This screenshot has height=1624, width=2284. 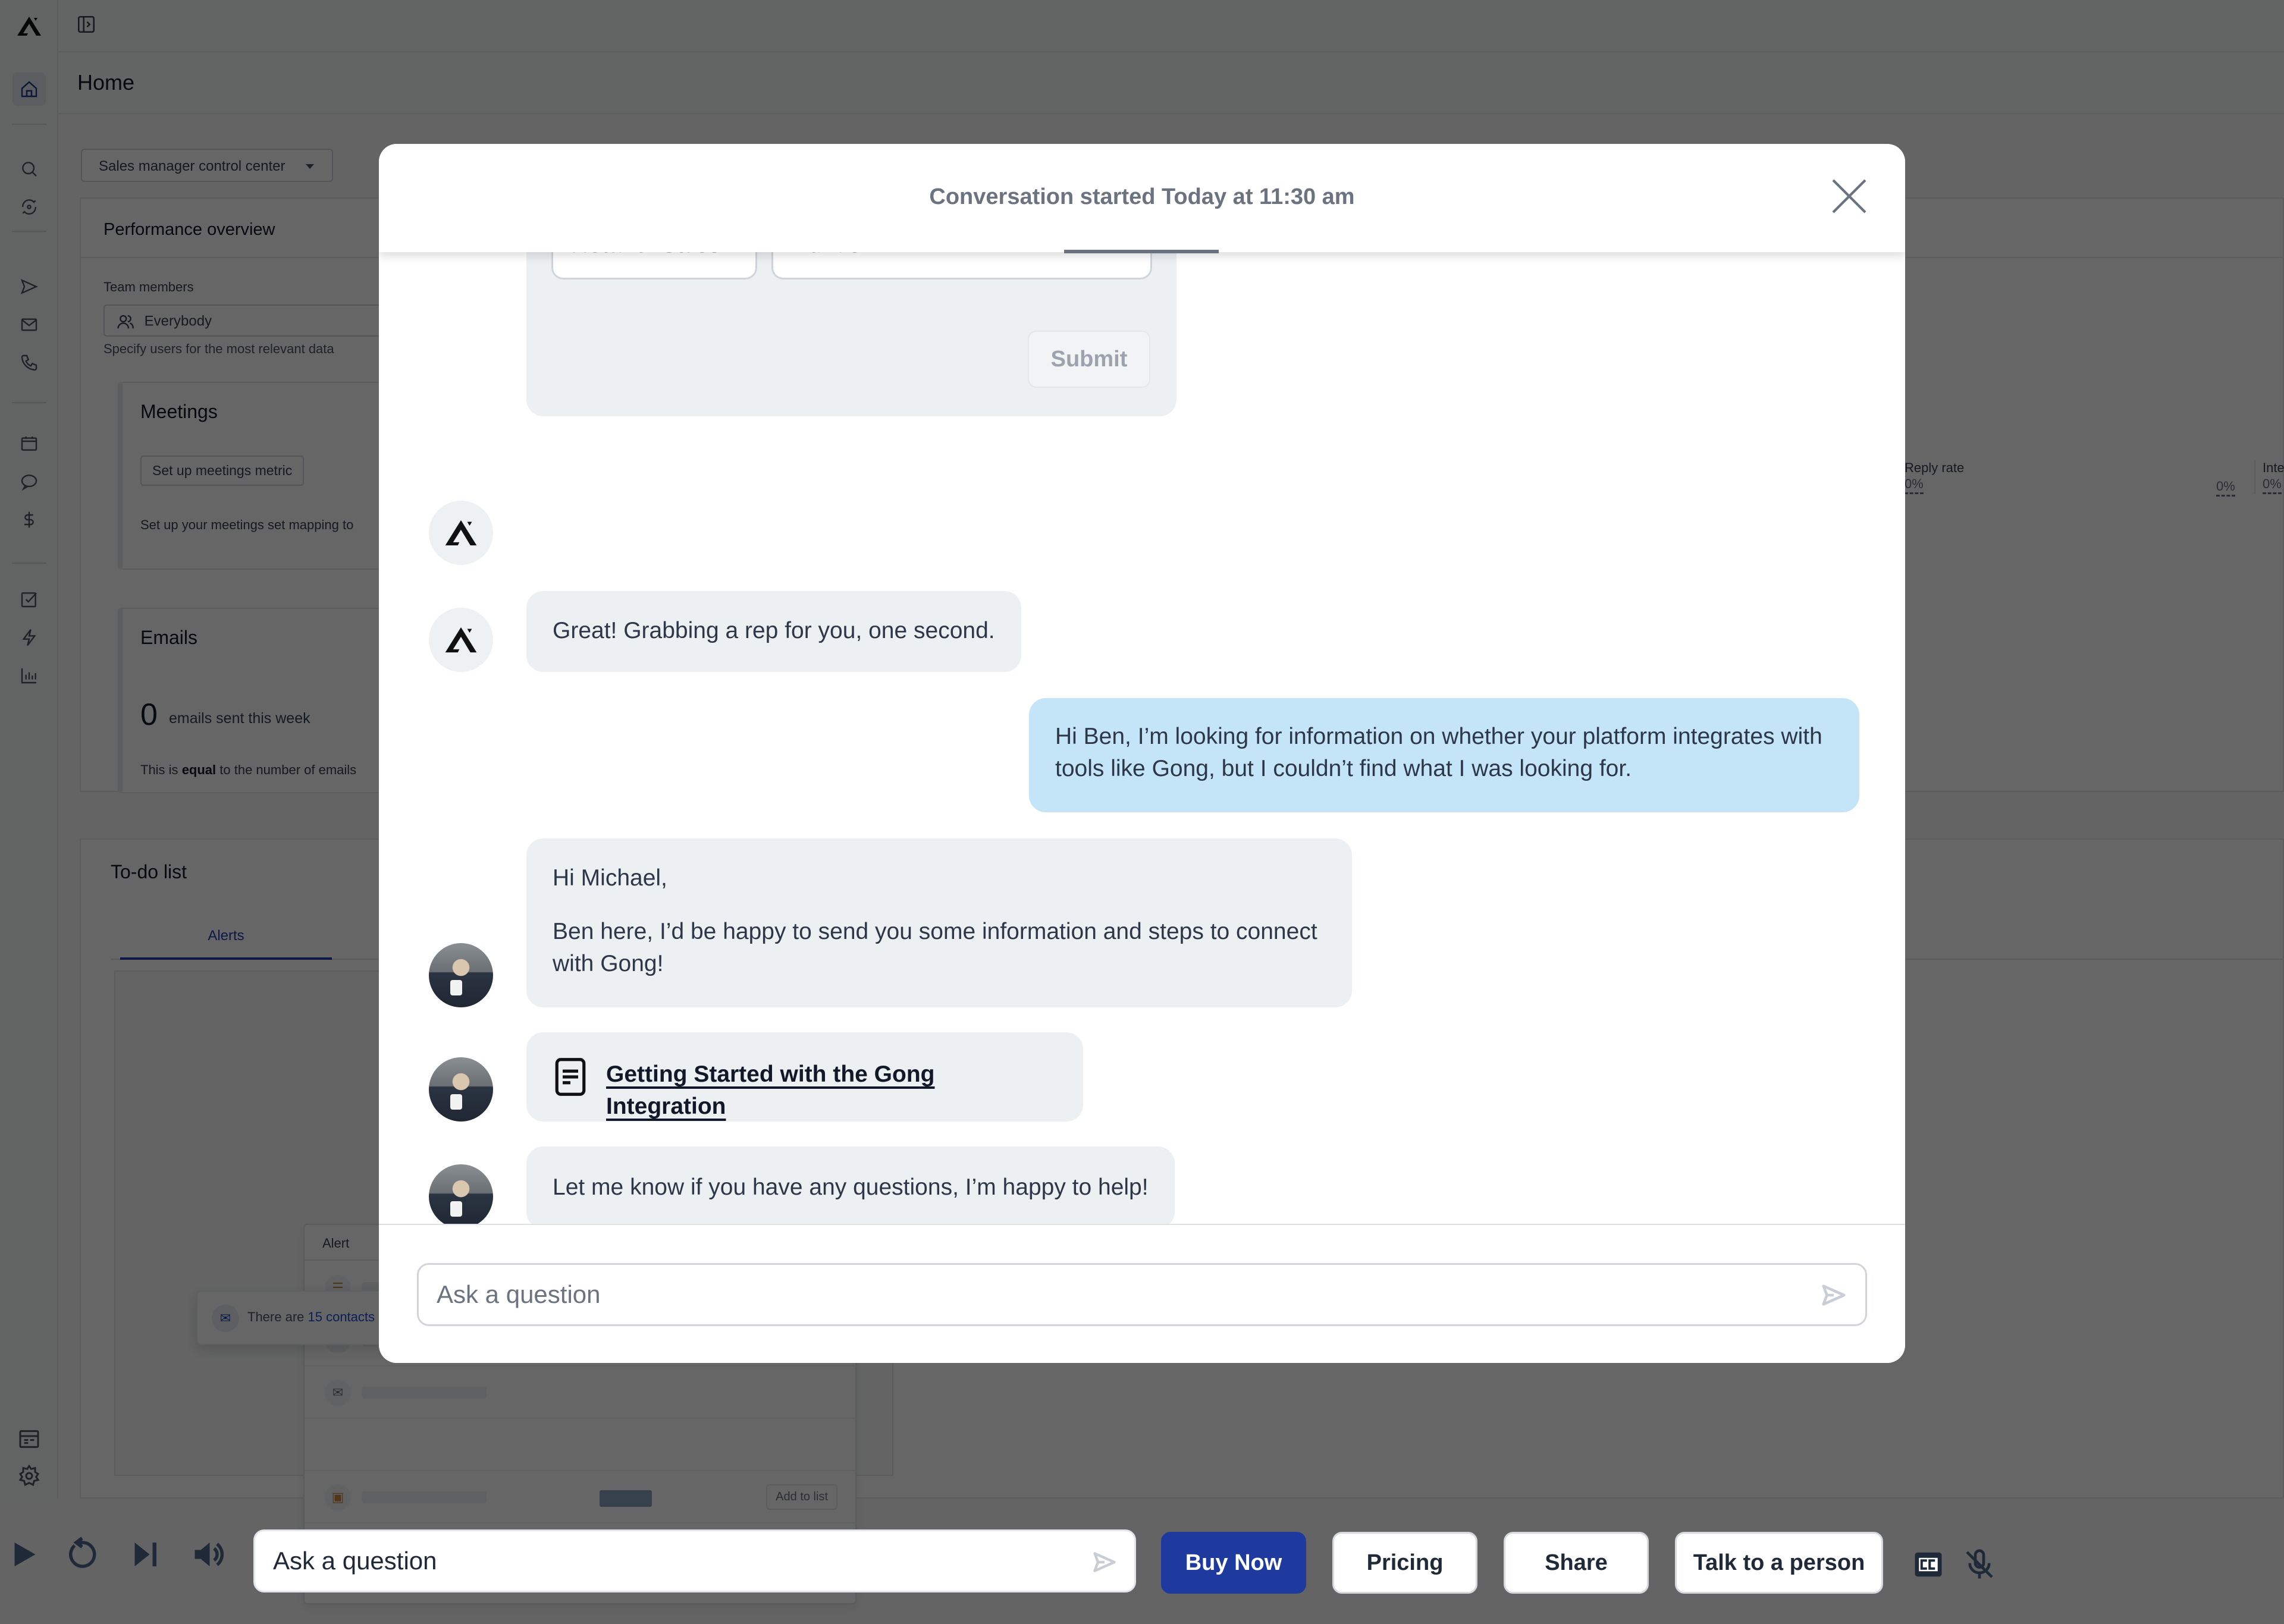 I want to click on ask-question-input: Ask a question, so click(x=1142, y=1294).